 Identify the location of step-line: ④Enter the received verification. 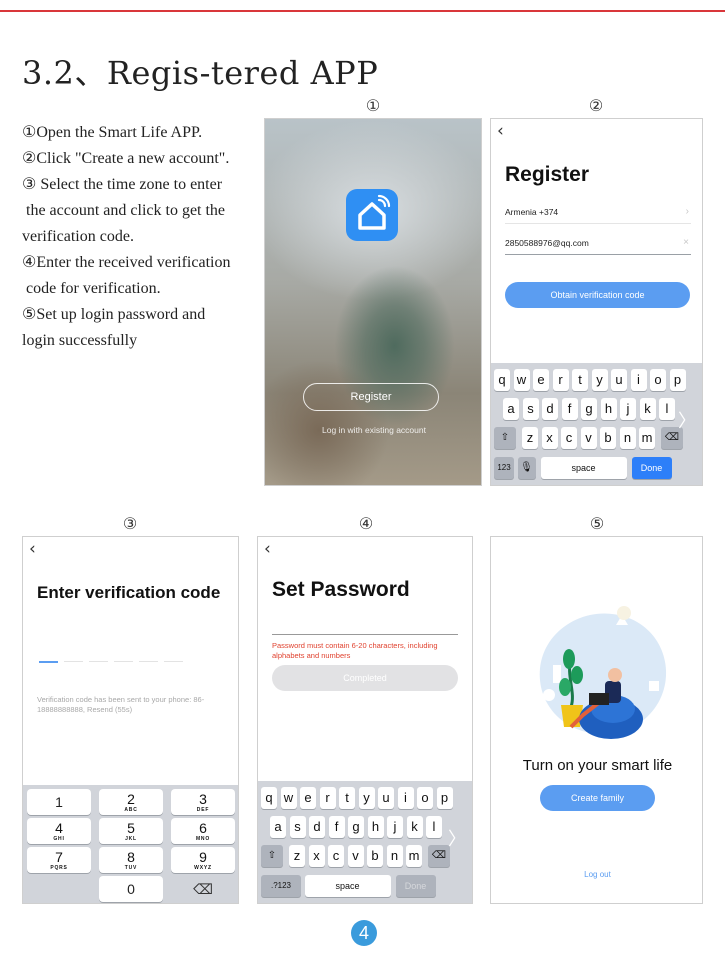
(126, 262).